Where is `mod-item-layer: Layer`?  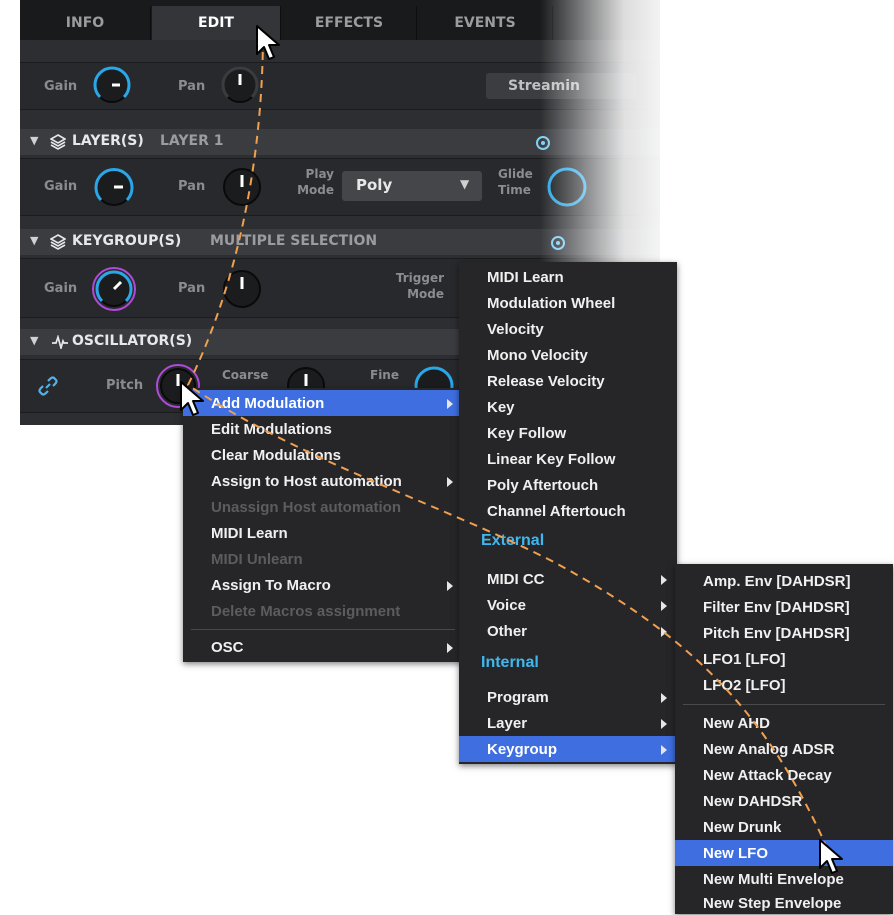
mod-item-layer: Layer is located at coordinates (568, 723).